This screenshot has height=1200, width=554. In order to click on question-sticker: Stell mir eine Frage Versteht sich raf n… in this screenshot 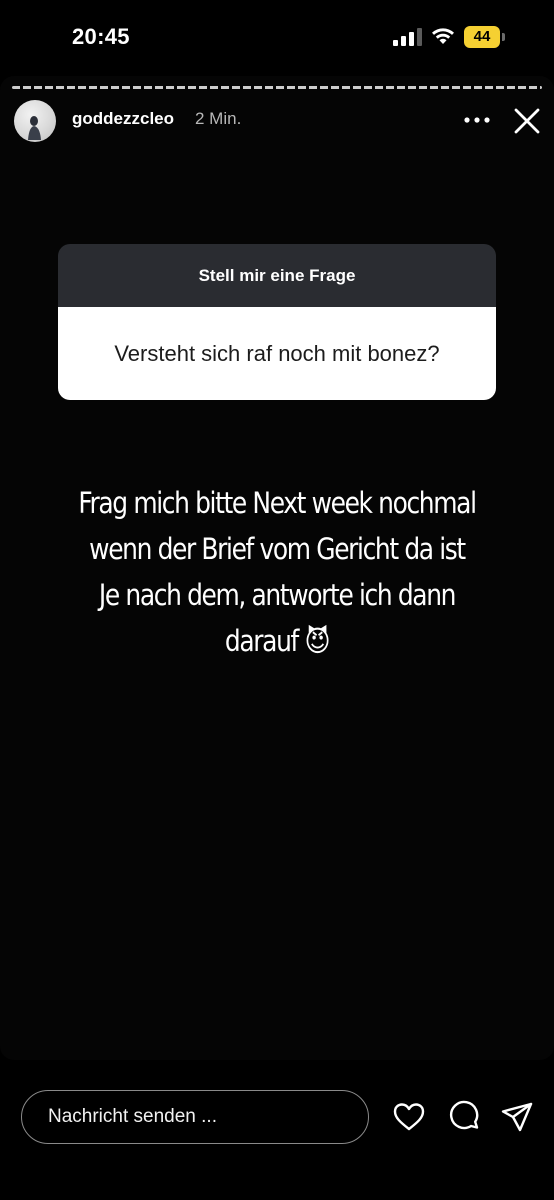, I will do `click(277, 322)`.